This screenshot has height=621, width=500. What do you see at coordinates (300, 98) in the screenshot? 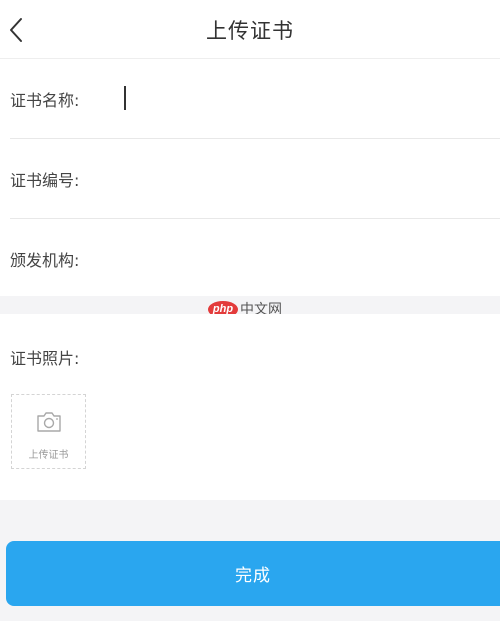
I see `certificate-name-input` at bounding box center [300, 98].